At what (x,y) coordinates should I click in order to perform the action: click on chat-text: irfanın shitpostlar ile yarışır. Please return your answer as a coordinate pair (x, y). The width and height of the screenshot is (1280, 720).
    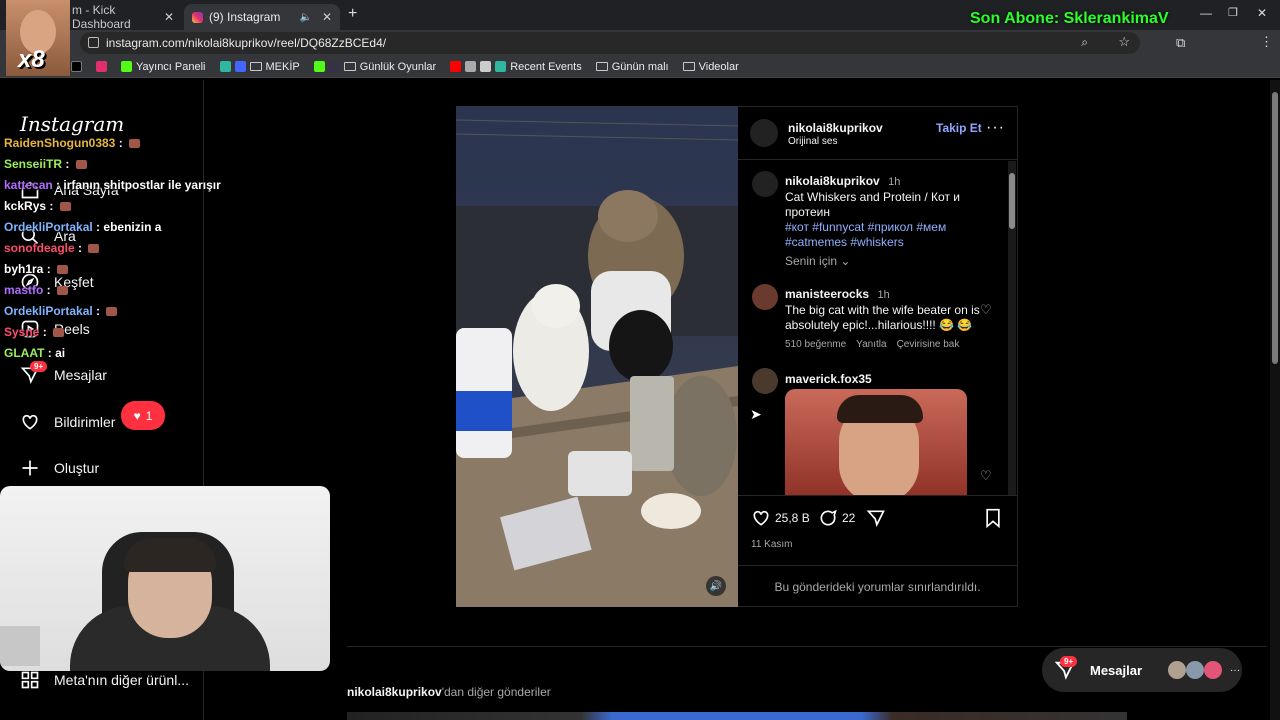
    Looking at the image, I should click on (142, 185).